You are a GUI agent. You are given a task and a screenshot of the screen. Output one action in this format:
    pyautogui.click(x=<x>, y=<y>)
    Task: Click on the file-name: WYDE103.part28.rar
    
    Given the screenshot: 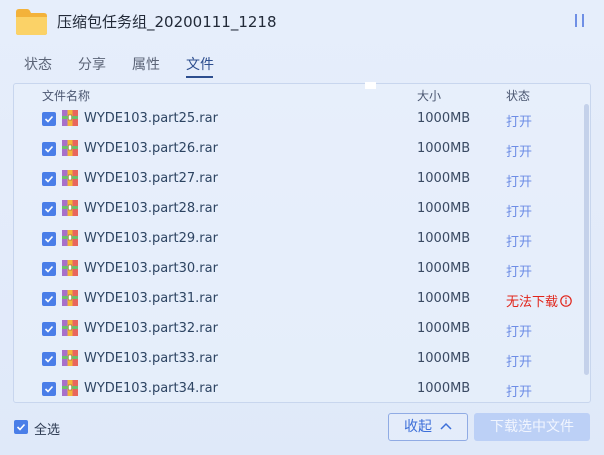 What is the action you would take?
    pyautogui.click(x=151, y=208)
    